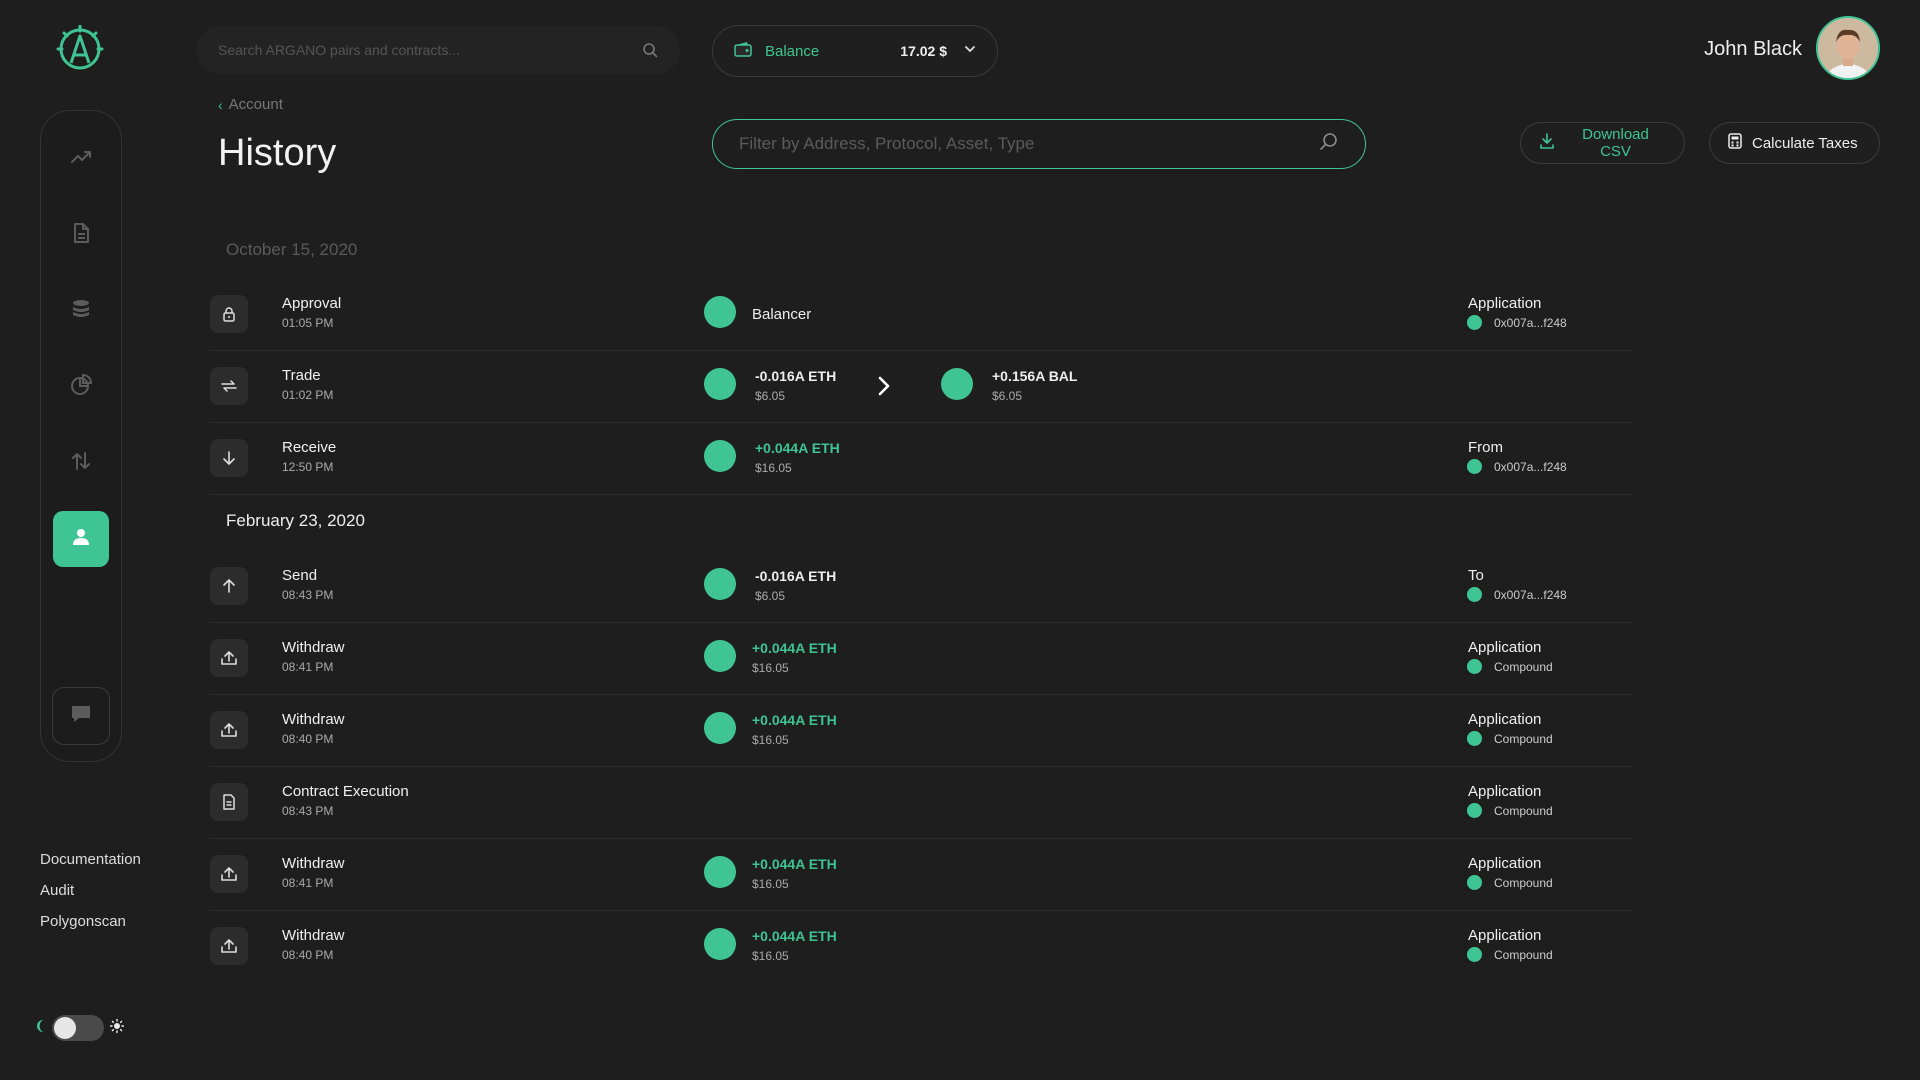 The image size is (1920, 1080). I want to click on chat-button, so click(81, 716).